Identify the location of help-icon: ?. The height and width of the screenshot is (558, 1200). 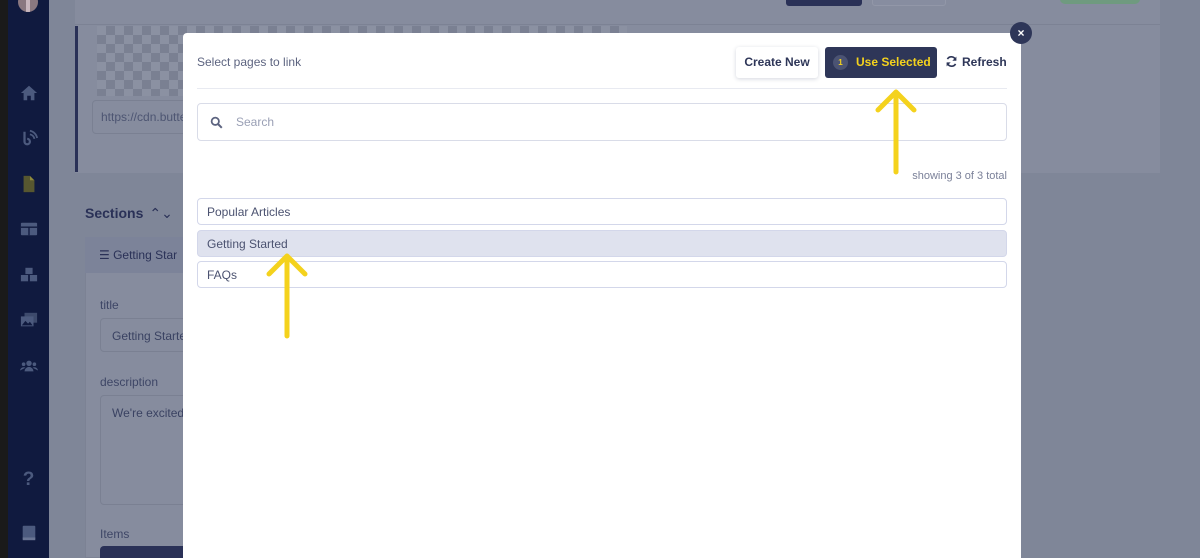
(28, 480).